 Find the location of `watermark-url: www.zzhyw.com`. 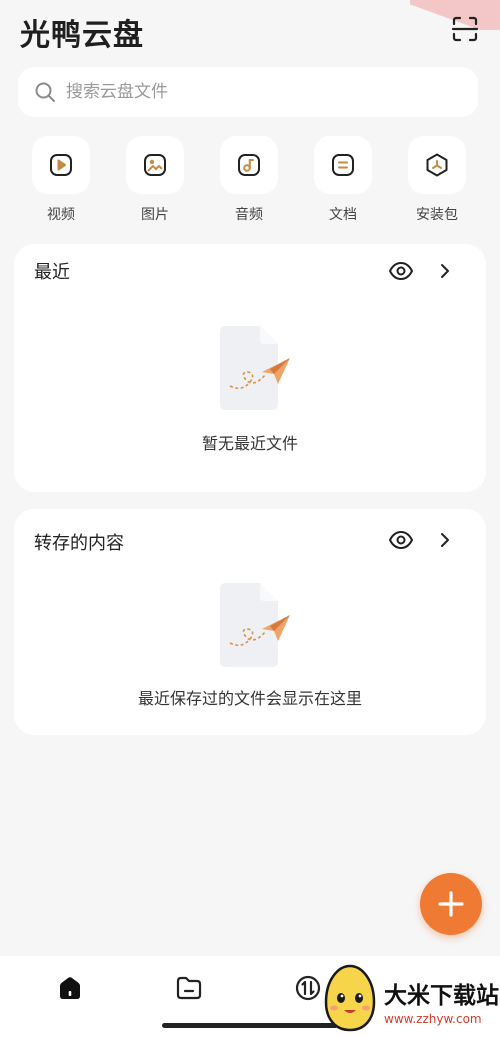

watermark-url: www.zzhyw.com is located at coordinates (433, 1019).